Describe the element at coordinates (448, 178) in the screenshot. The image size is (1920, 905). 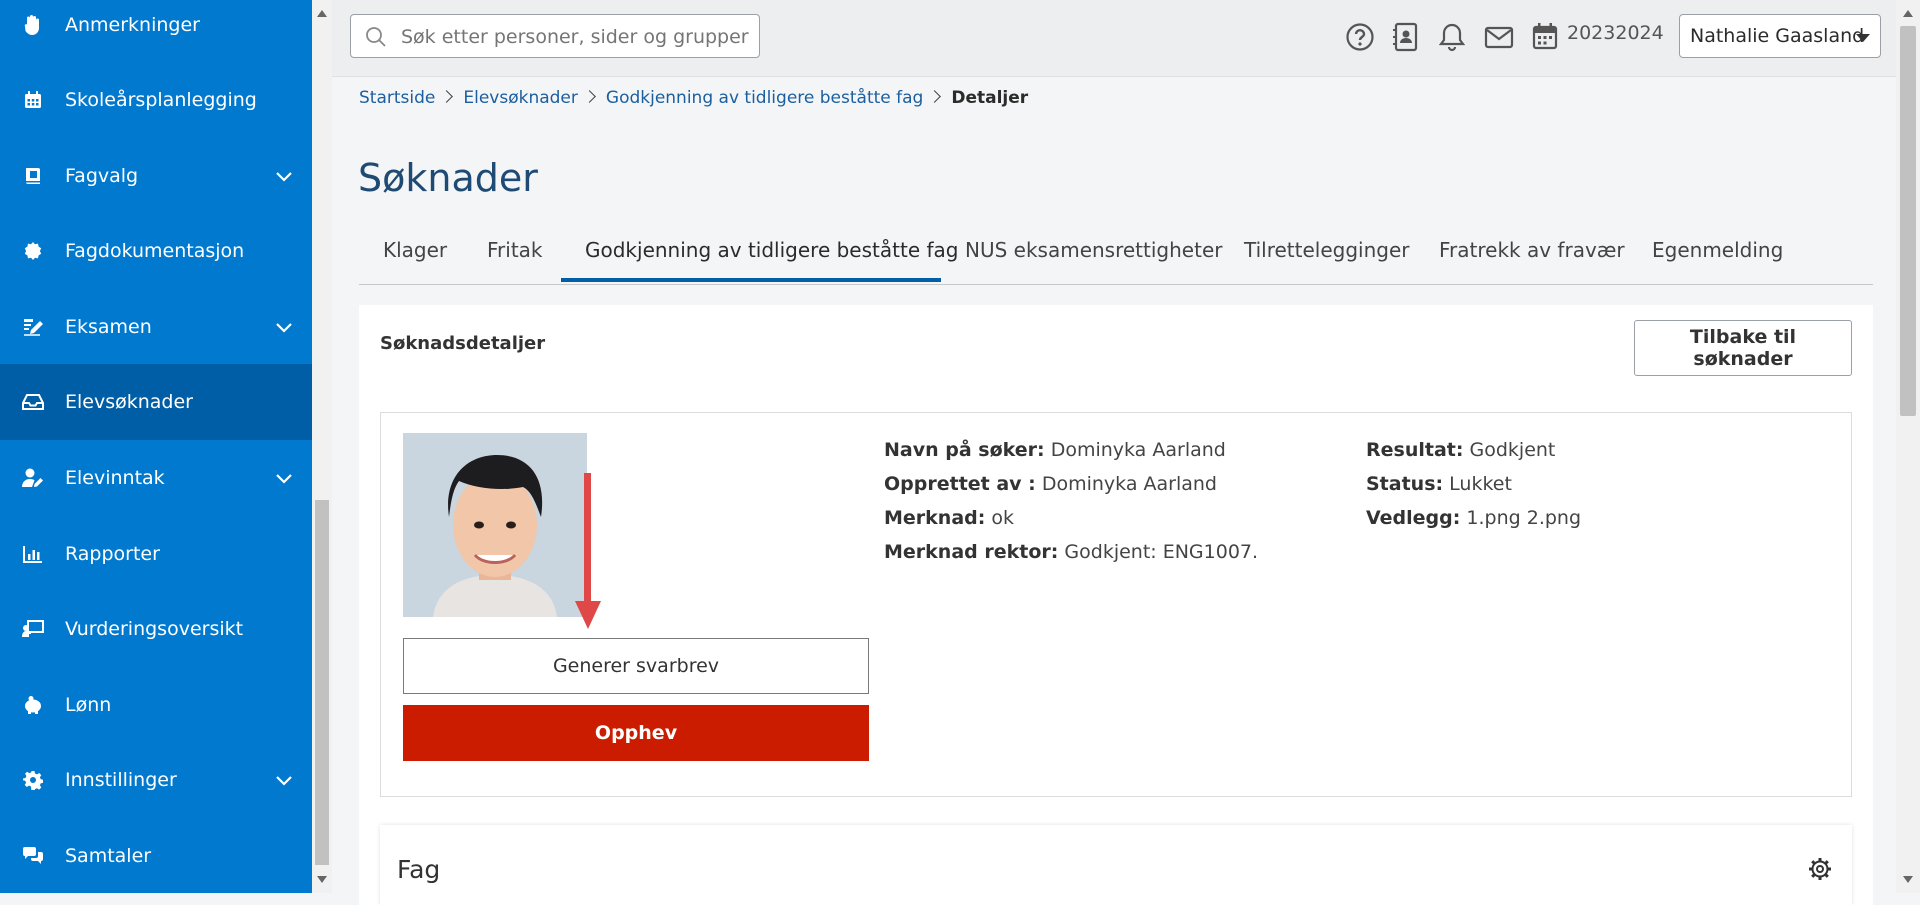
I see `page-title: Søknader` at that location.